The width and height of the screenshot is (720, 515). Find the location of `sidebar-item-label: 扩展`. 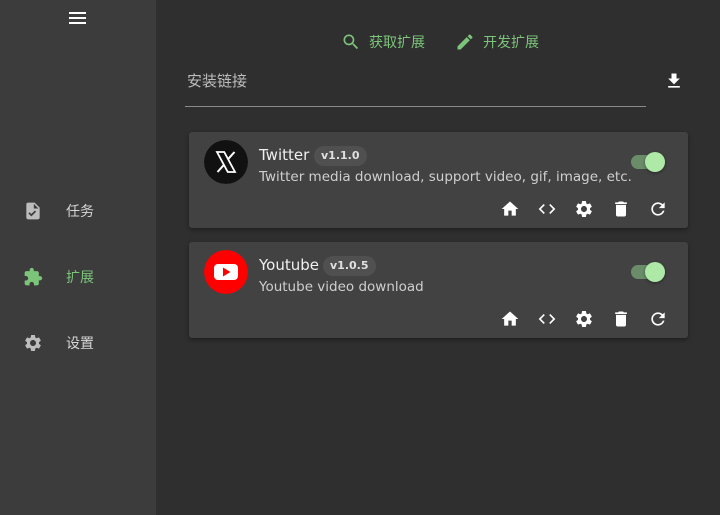

sidebar-item-label: 扩展 is located at coordinates (80, 278).